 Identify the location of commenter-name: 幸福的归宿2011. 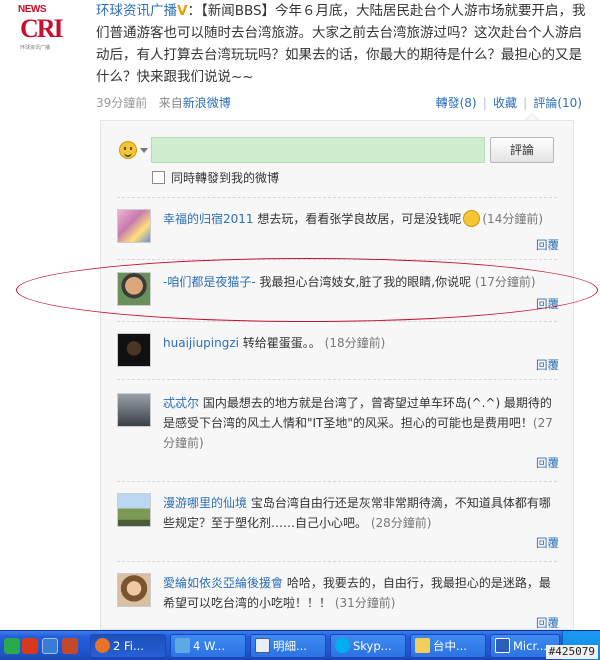
(208, 219).